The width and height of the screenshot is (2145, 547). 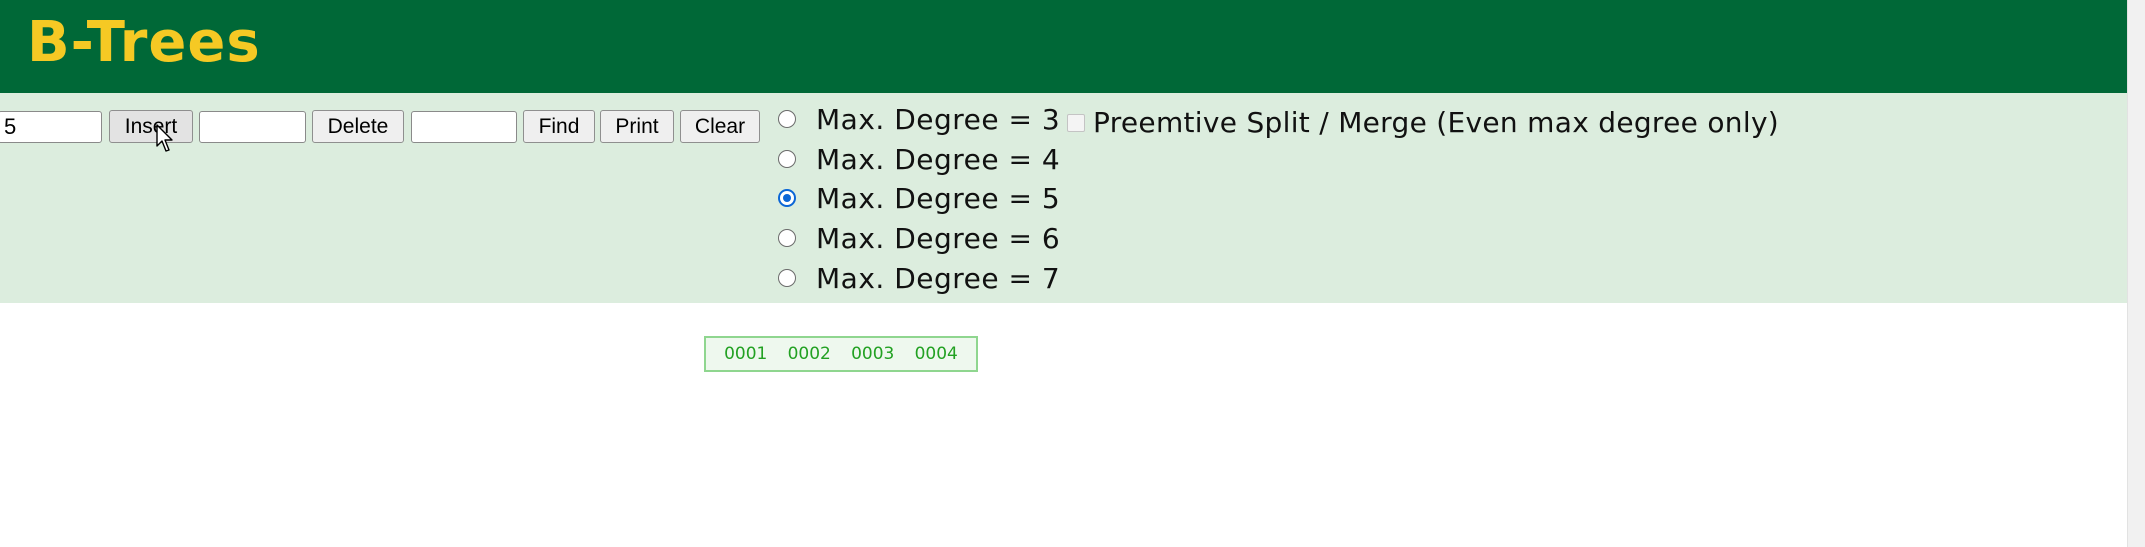 I want to click on page-title: B-Trees, so click(x=144, y=42).